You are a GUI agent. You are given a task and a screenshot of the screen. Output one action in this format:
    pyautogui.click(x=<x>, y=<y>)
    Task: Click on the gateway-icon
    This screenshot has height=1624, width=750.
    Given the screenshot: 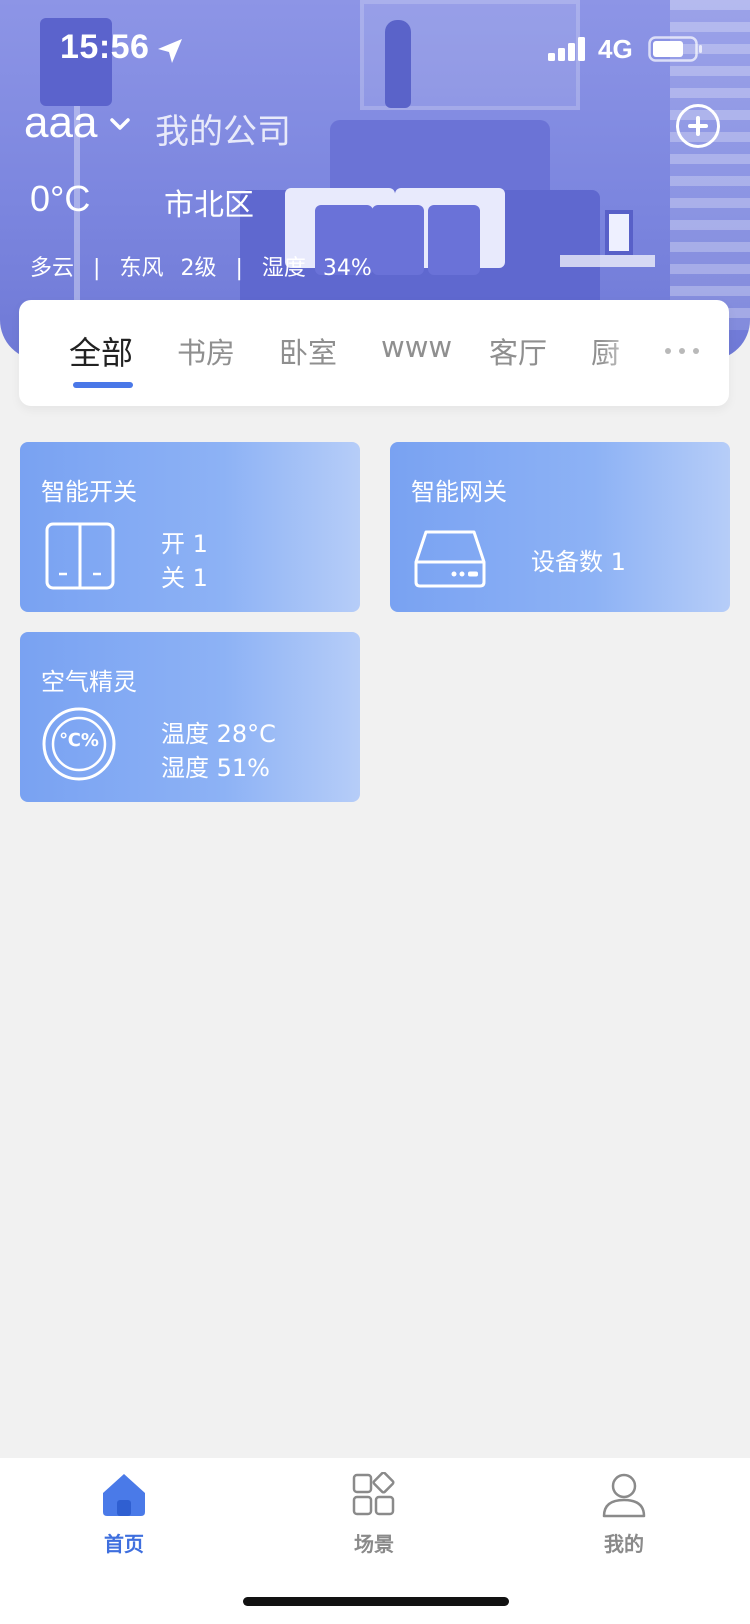 What is the action you would take?
    pyautogui.click(x=450, y=559)
    